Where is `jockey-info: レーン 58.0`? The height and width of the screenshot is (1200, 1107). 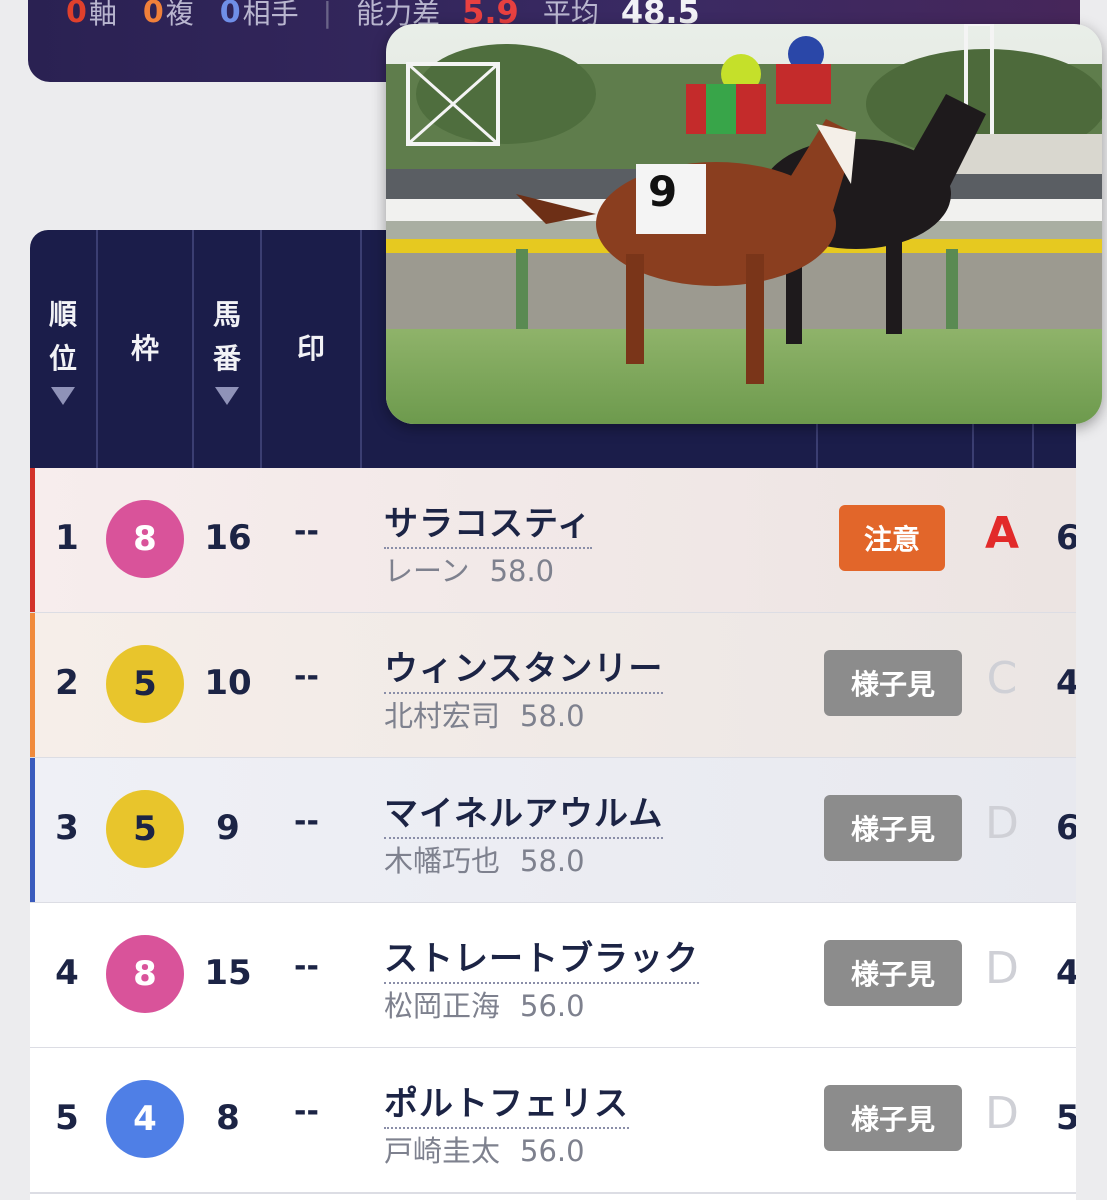
jockey-info: レーン 58.0 is located at coordinates (469, 569).